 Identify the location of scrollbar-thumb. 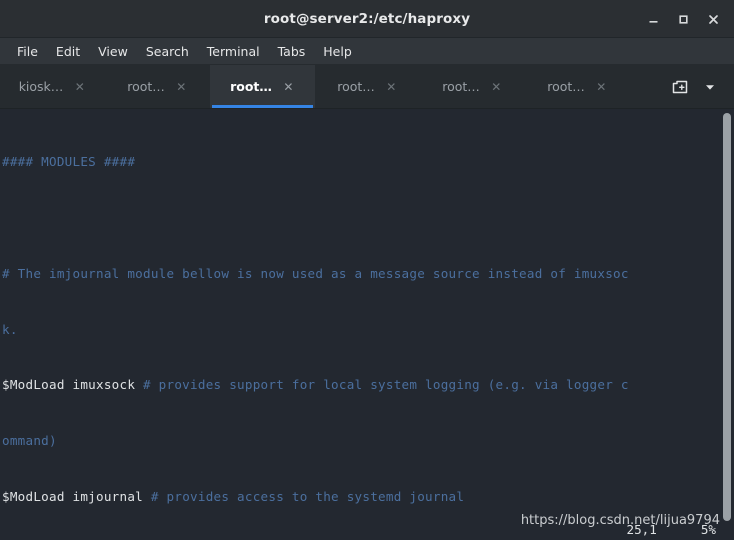
(727, 317).